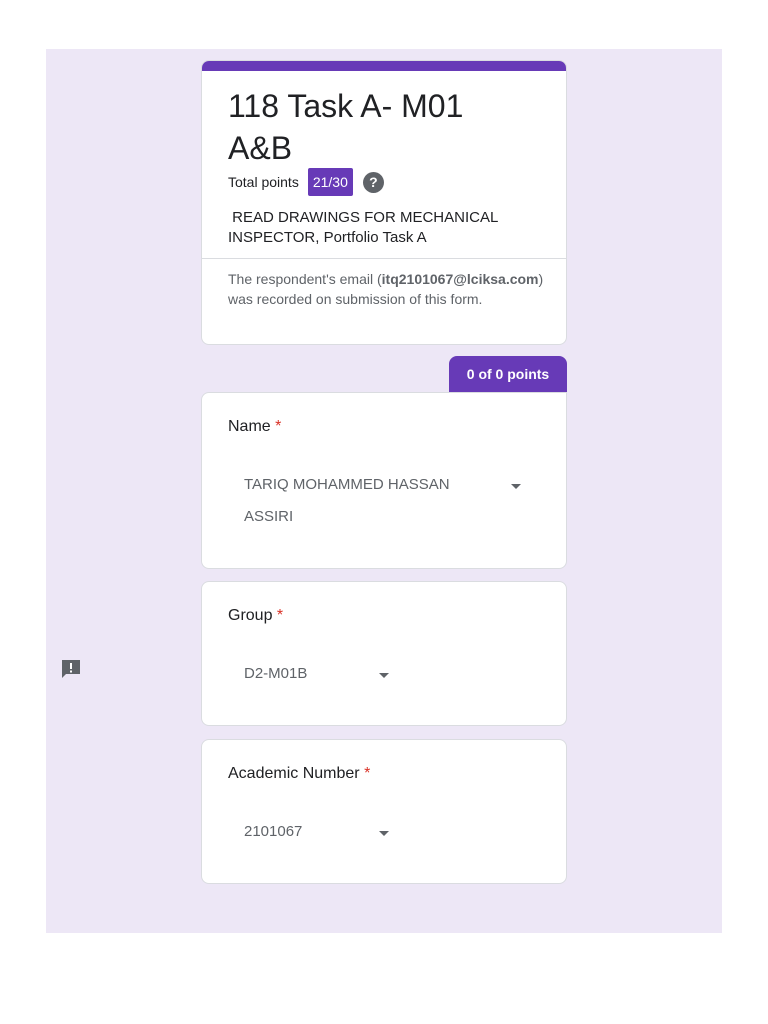  Describe the element at coordinates (373, 182) in the screenshot. I see `help-circle-icon: ?` at that location.